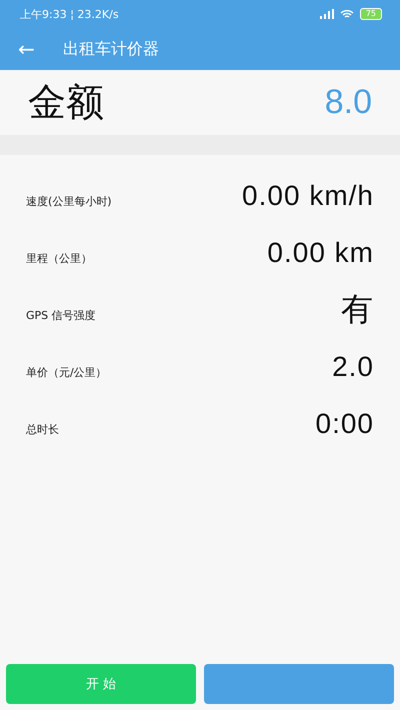  Describe the element at coordinates (110, 49) in the screenshot. I see `app-title: 出租车计价器` at that location.